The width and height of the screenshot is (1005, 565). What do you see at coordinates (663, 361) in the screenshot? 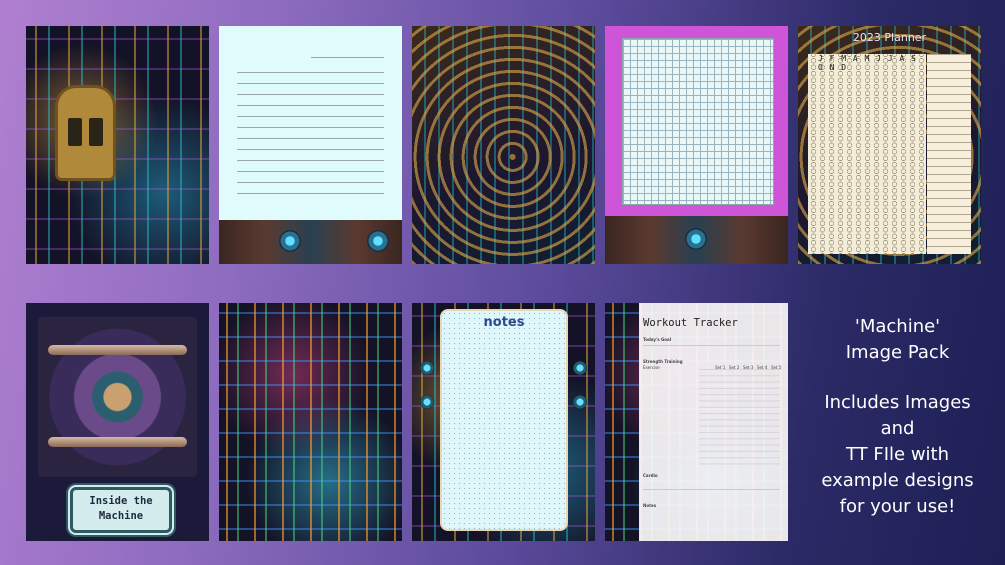
I see `strength-training-label: Strength Training` at bounding box center [663, 361].